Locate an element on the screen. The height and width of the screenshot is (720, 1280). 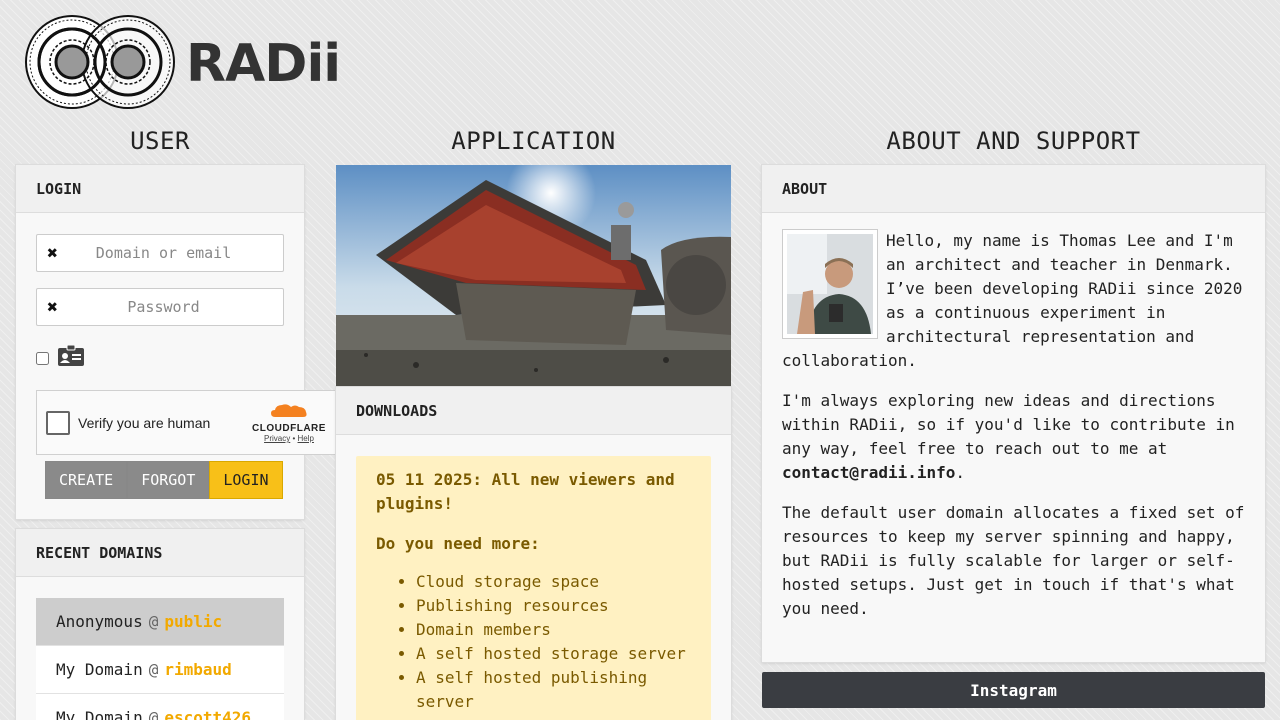
recent-domains-header: RECENT DOMAINS is located at coordinates (160, 553).